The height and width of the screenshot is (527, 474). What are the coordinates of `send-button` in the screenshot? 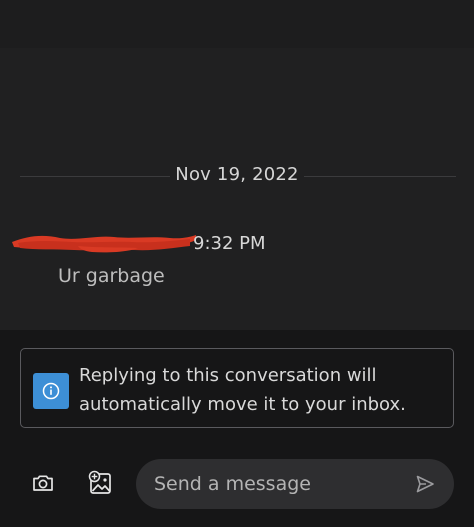 It's located at (425, 484).